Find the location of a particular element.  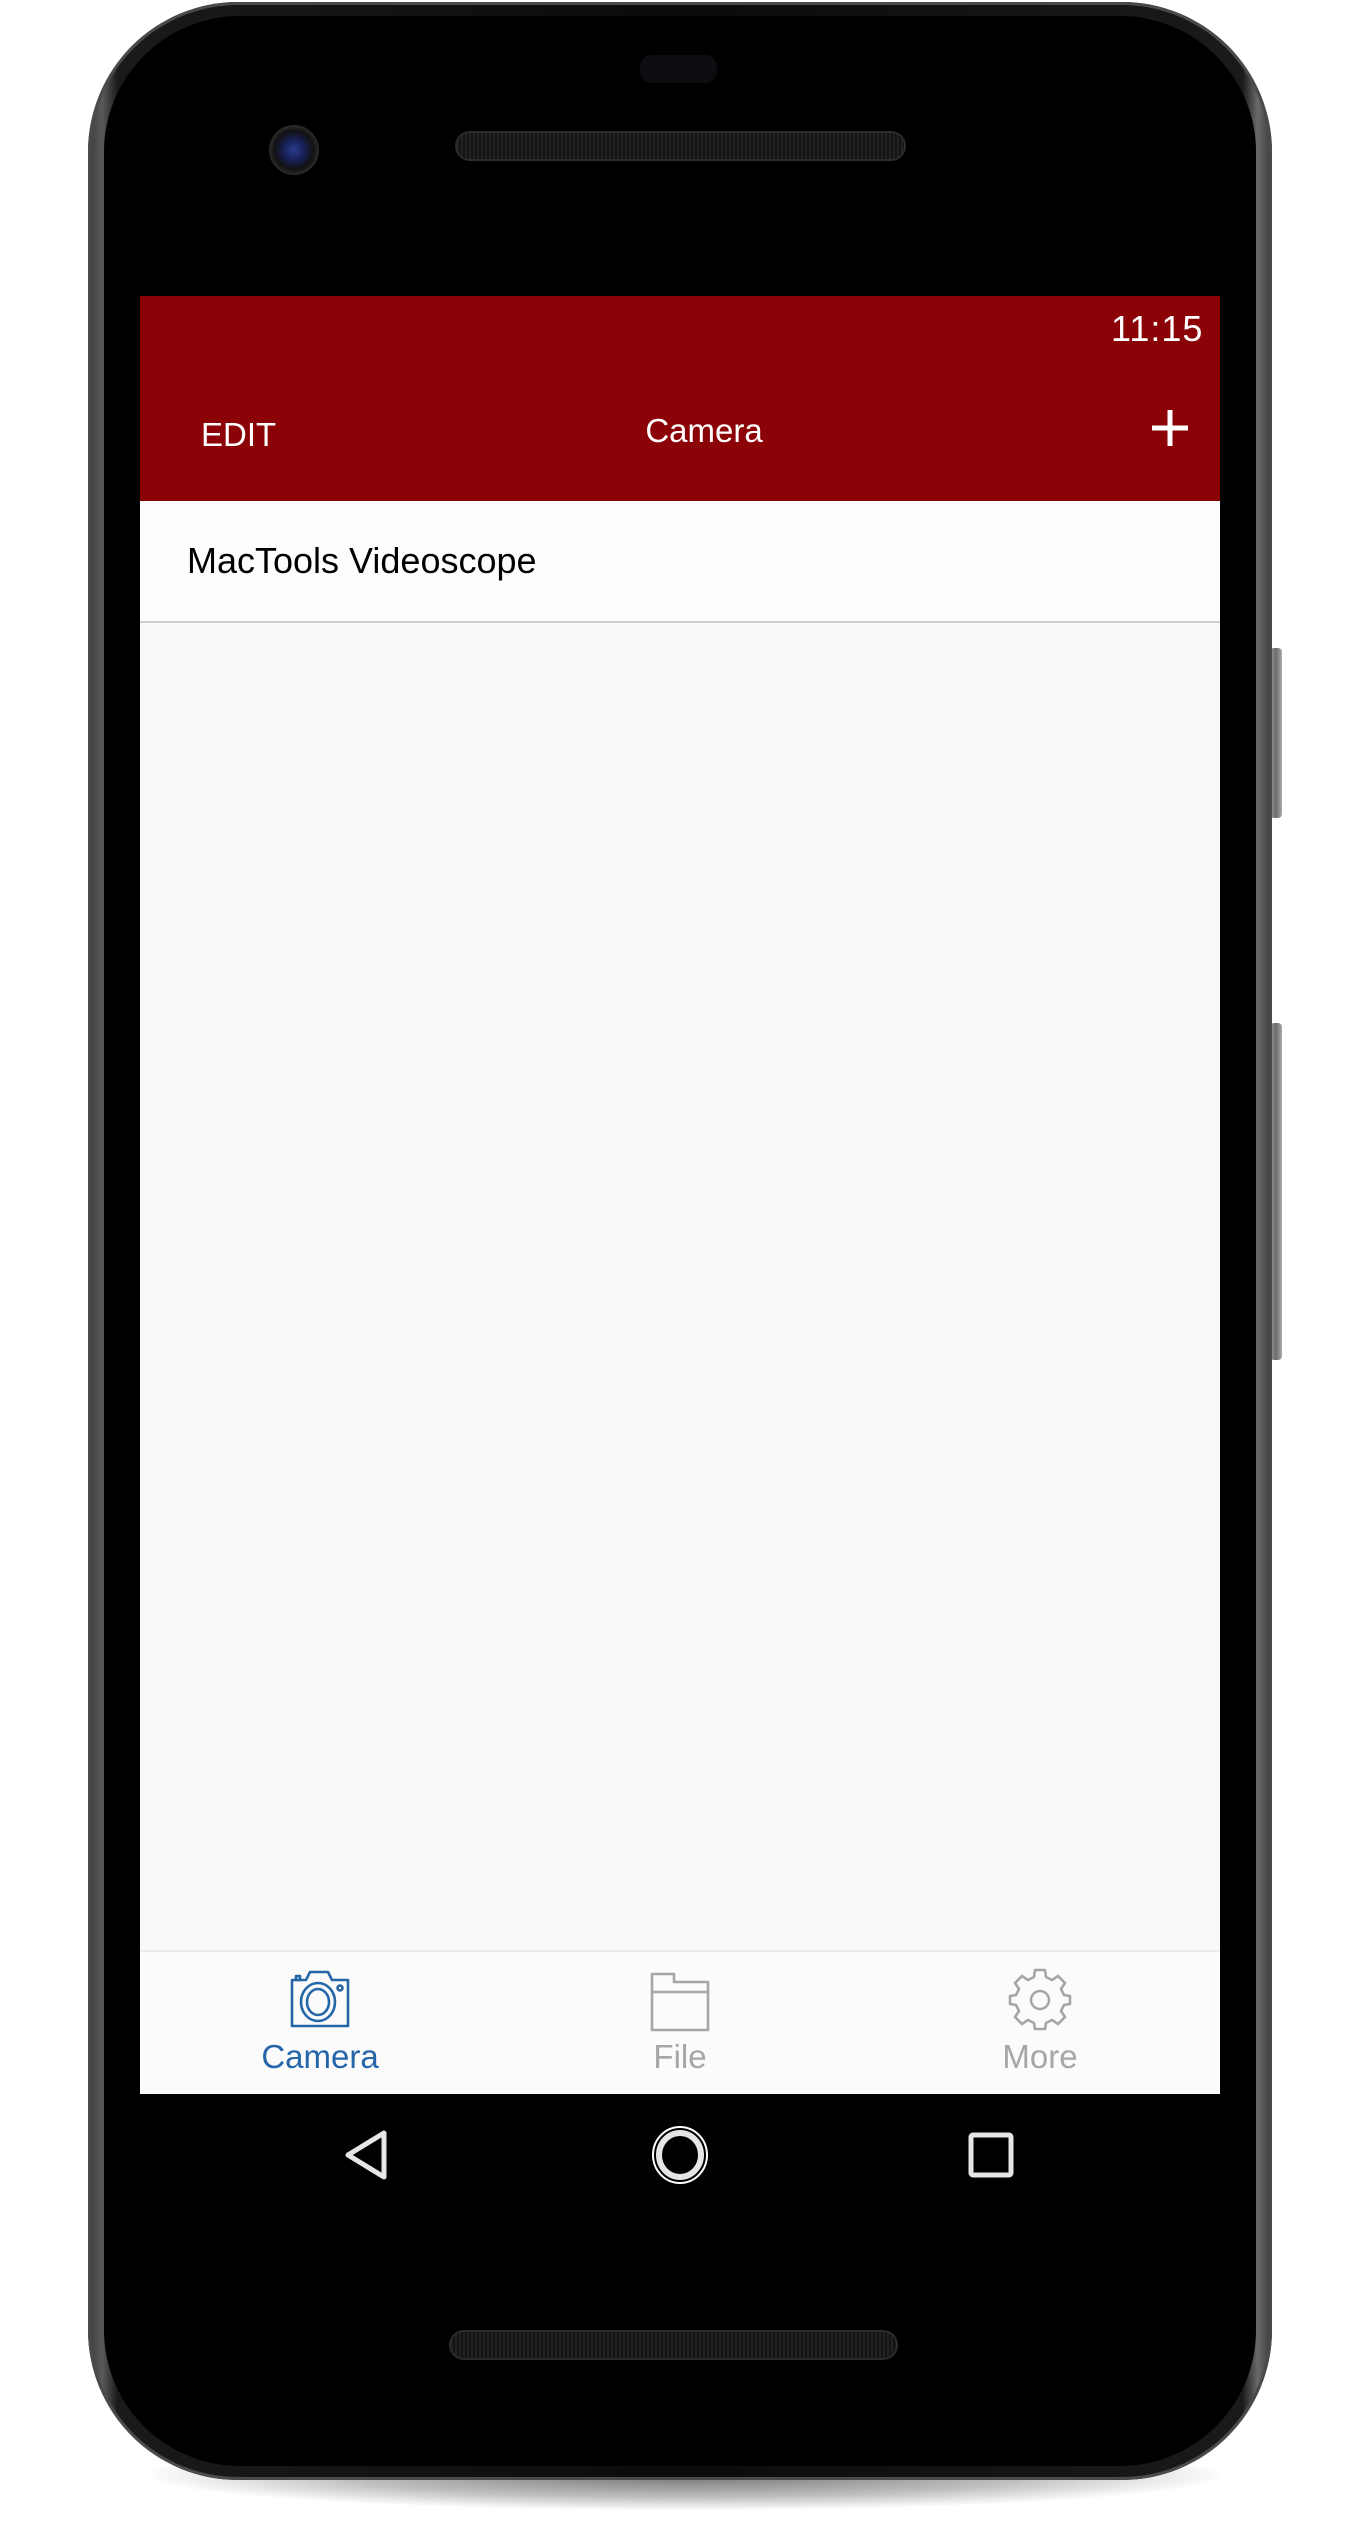

tab-camera-label: Camera is located at coordinates (320, 2056).